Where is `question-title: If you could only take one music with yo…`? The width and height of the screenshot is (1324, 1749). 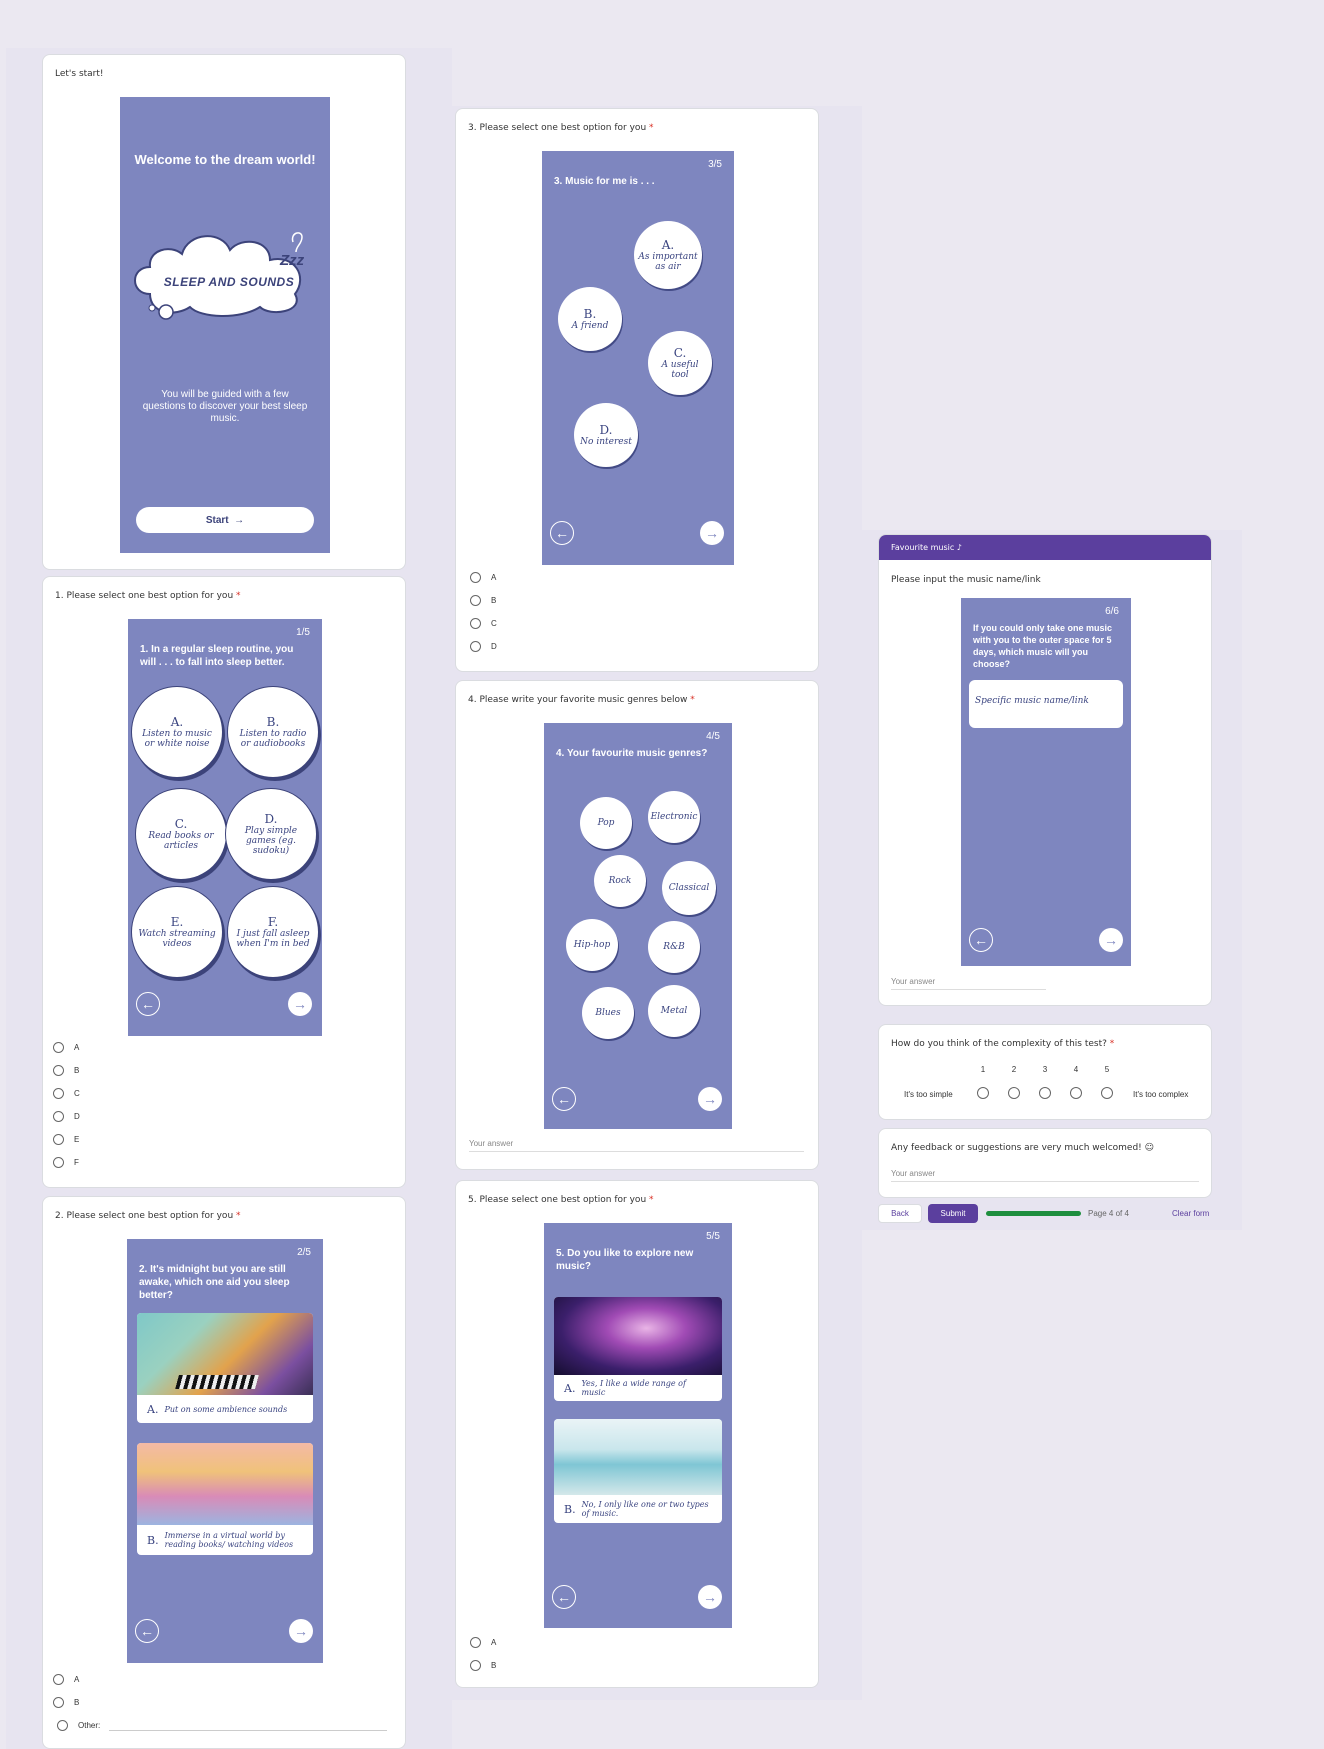
question-title: If you could only take one music with yo… is located at coordinates (1043, 646).